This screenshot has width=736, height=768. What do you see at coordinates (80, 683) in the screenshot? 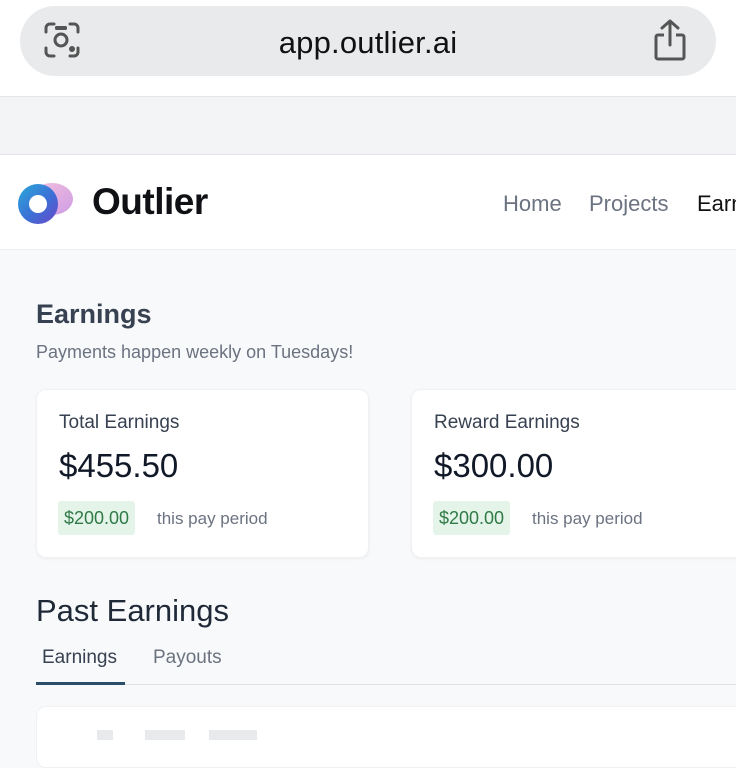
I see `active-tab-indicator` at bounding box center [80, 683].